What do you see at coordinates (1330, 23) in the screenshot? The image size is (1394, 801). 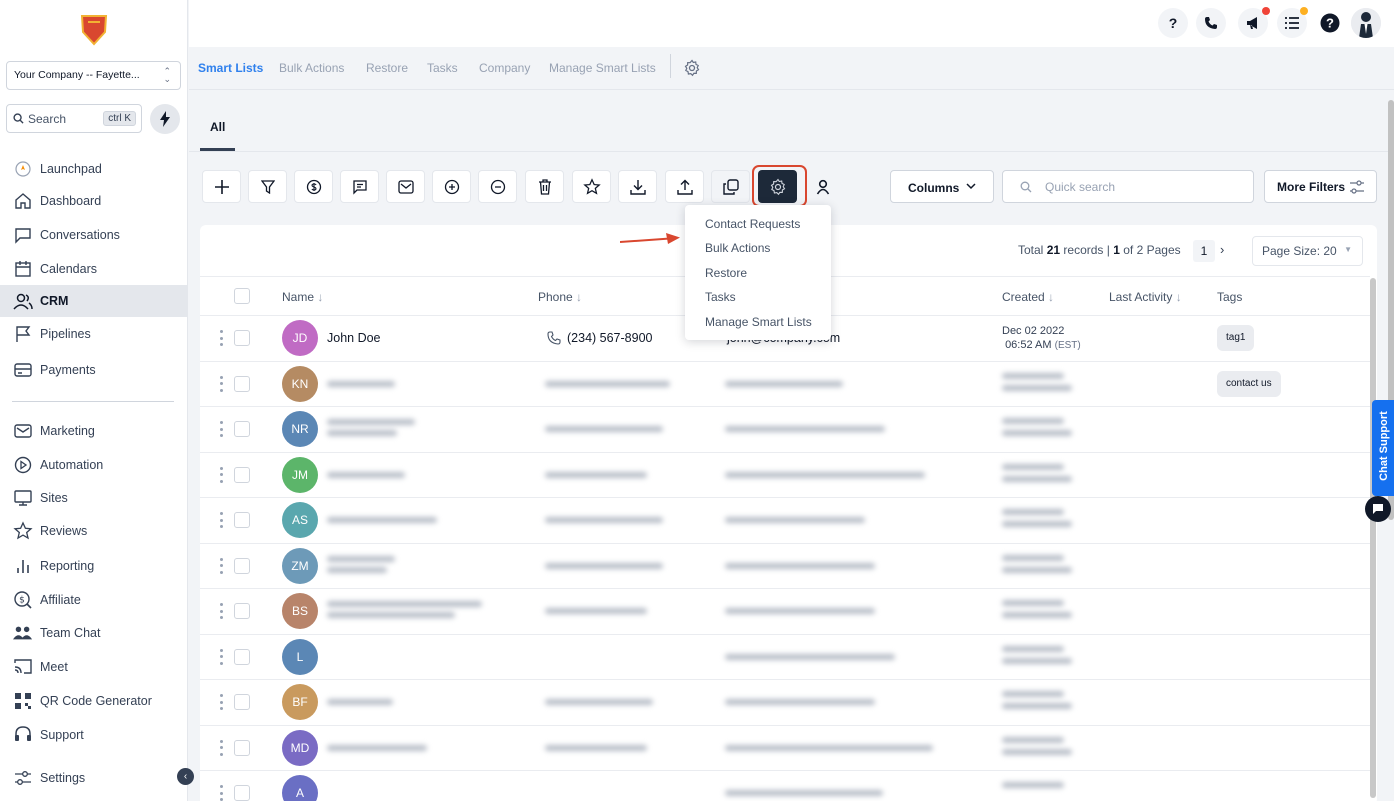 I see `help-center-button: ?` at bounding box center [1330, 23].